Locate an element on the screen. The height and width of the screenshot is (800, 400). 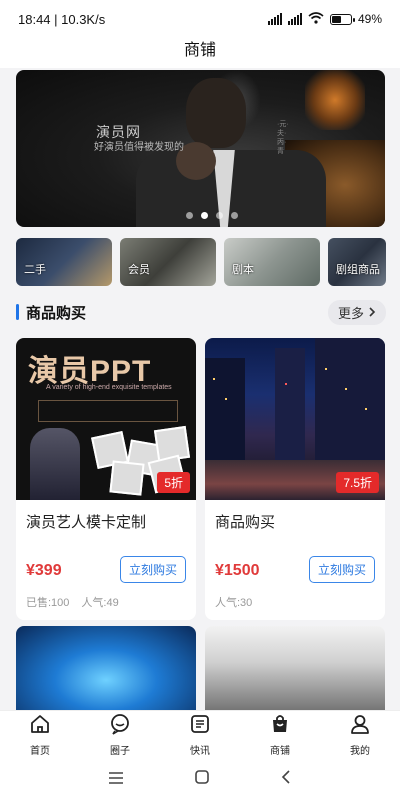
banner-lamp is located at coordinates (335, 100).